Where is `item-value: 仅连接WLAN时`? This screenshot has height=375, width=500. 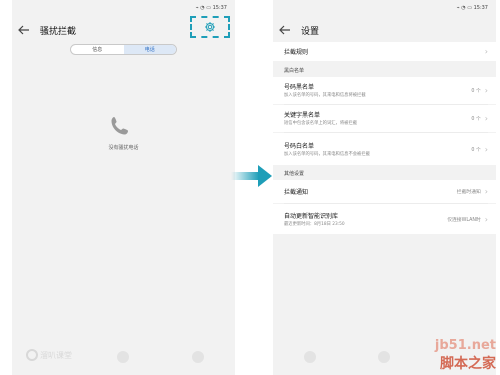
item-value: 仅连接WLAN时 is located at coordinates (464, 220).